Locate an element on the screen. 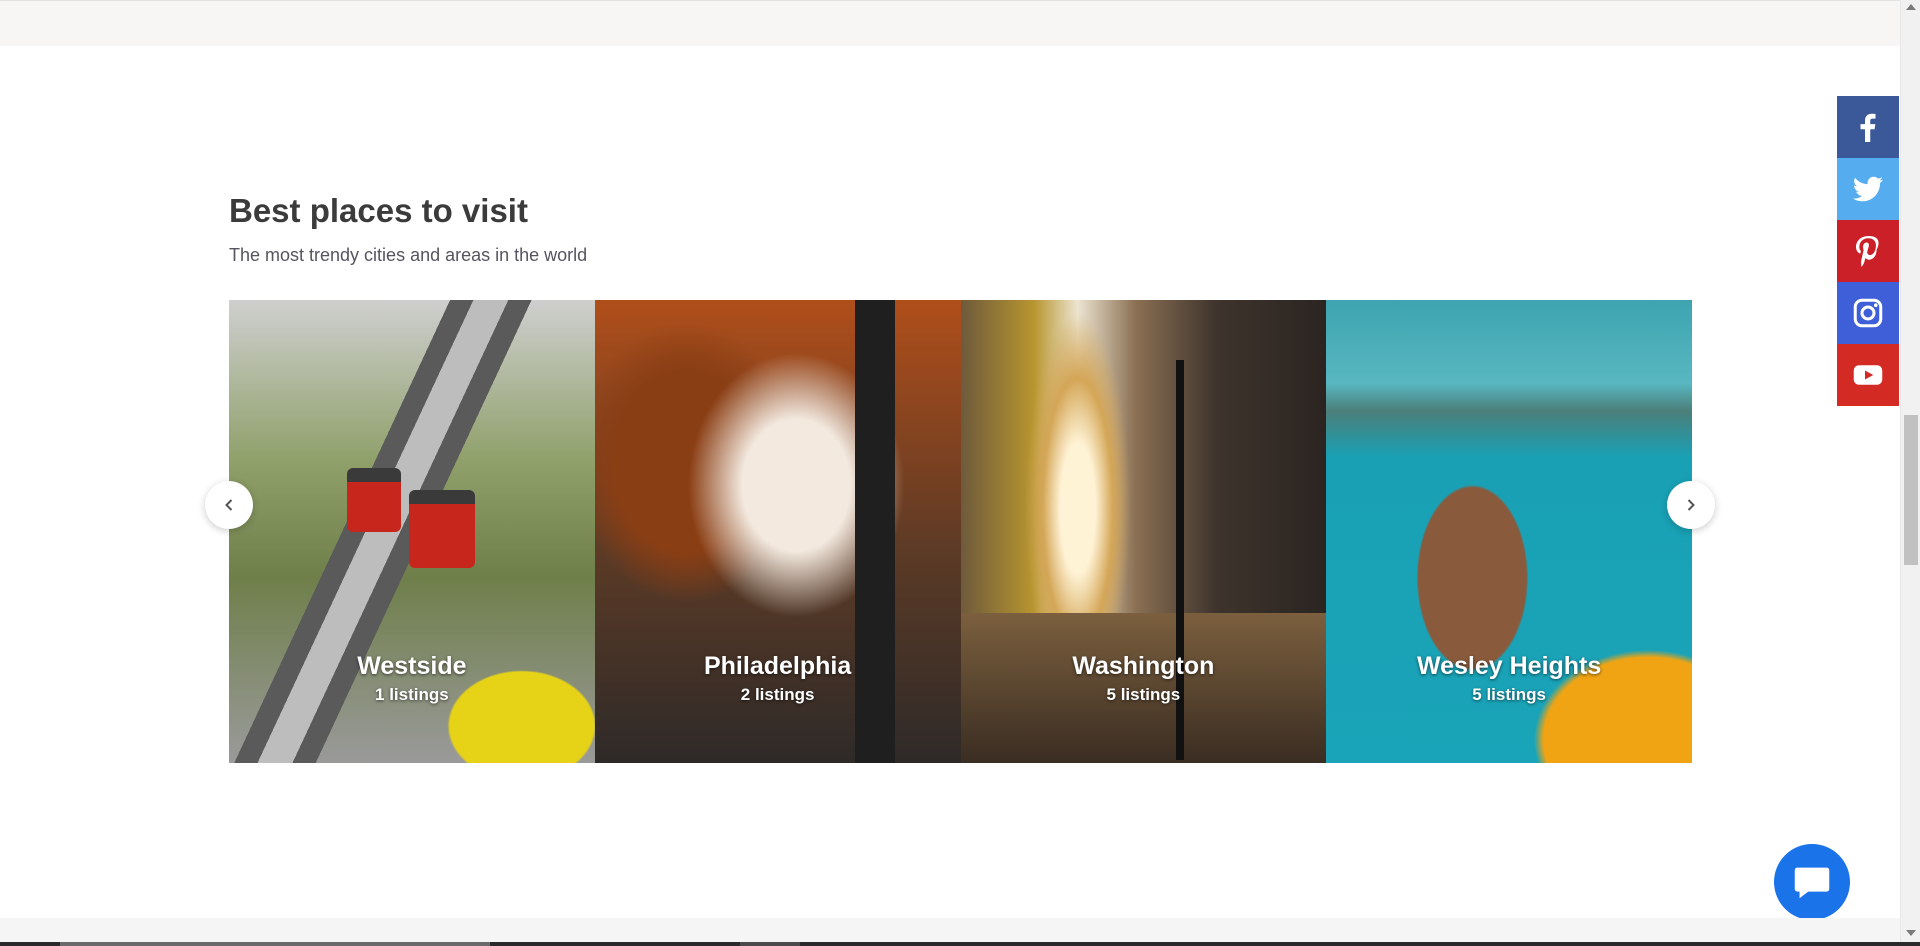 The image size is (1920, 946). carousel-prev-button is located at coordinates (229, 505).